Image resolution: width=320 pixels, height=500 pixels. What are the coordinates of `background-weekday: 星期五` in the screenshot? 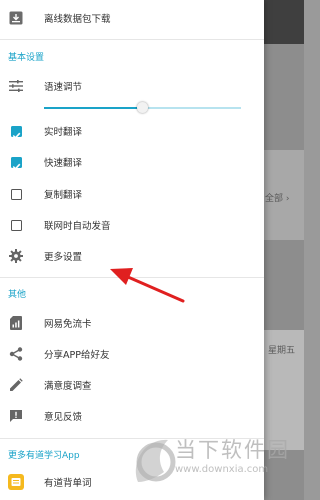 It's located at (282, 351).